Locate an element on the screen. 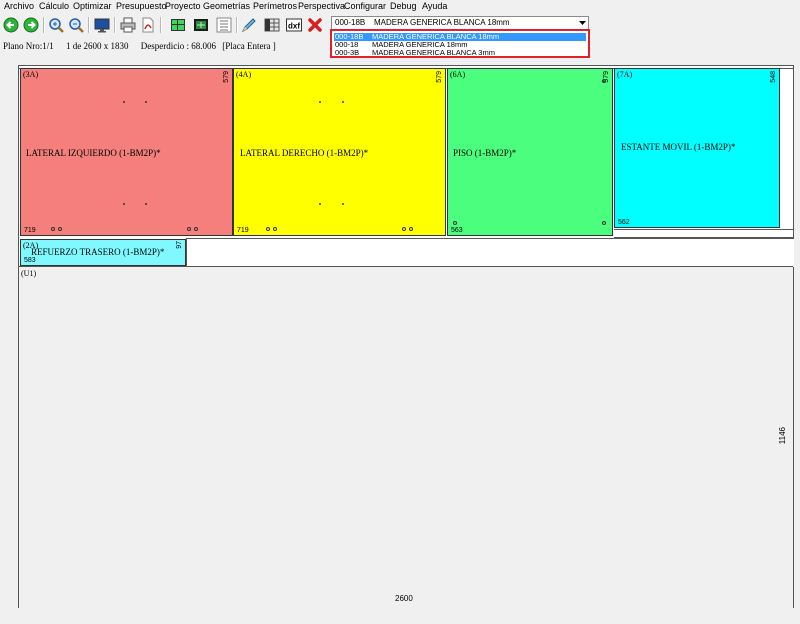  piece-name: LATERAL DERECHO (1-BM2P)* is located at coordinates (304, 153).